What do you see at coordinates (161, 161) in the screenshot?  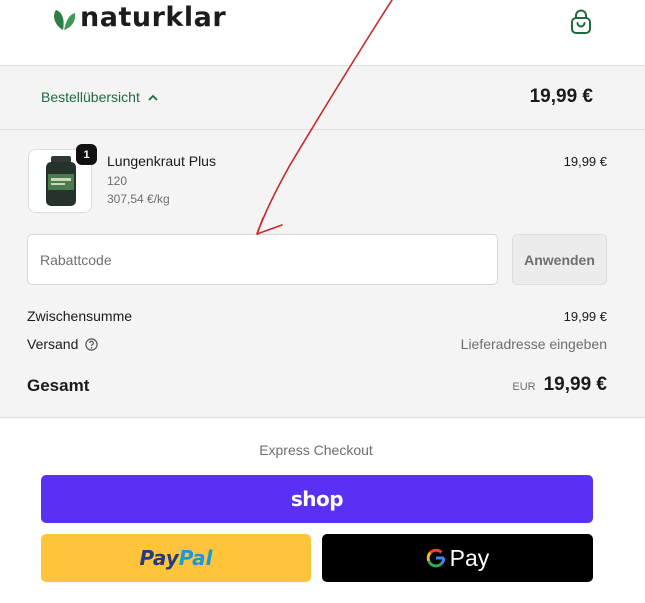 I see `product-name: Lungenkraut Plus` at bounding box center [161, 161].